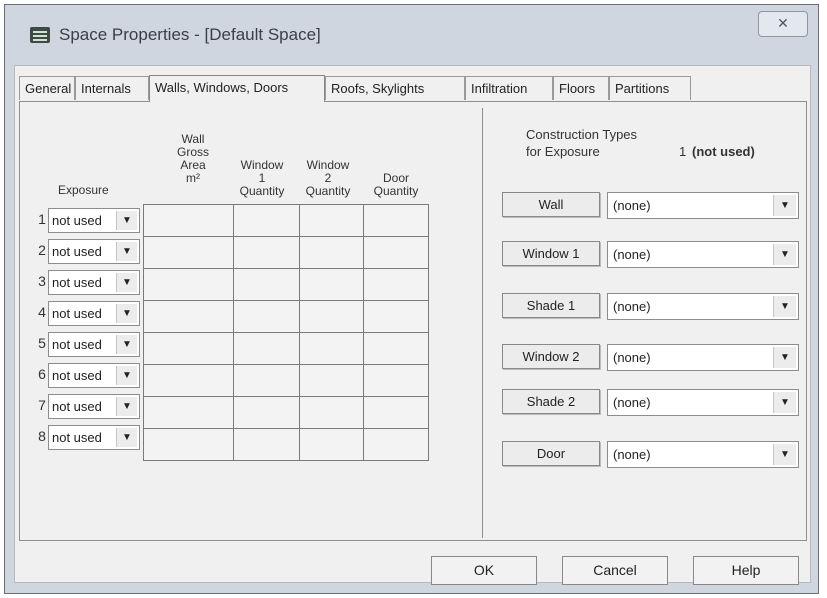 Image resolution: width=827 pixels, height=598 pixels. I want to click on tab-infiltration: Infiltration, so click(509, 88).